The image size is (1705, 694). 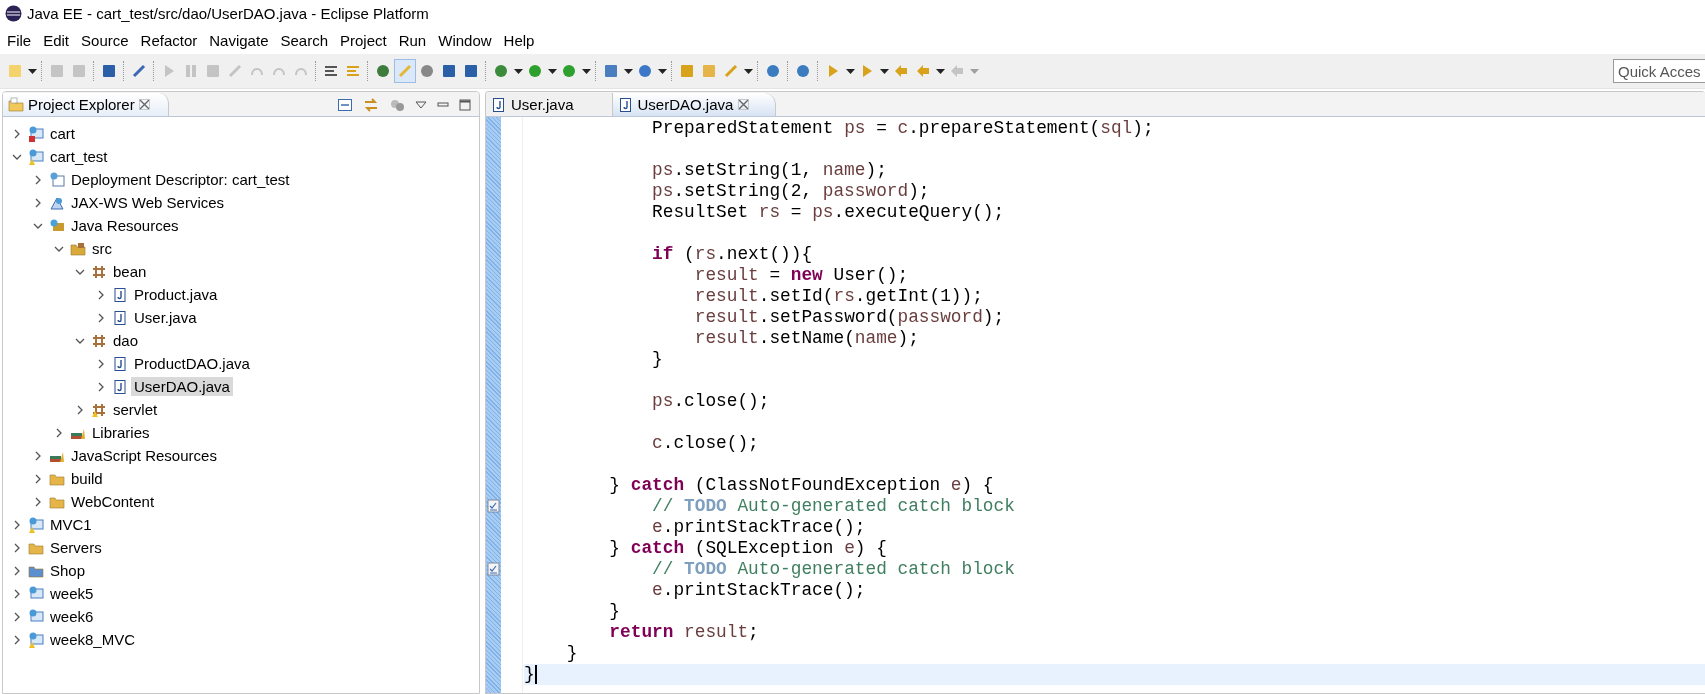 What do you see at coordinates (180, 179) in the screenshot?
I see `tree-item: Deployment Descriptor: cart_test` at bounding box center [180, 179].